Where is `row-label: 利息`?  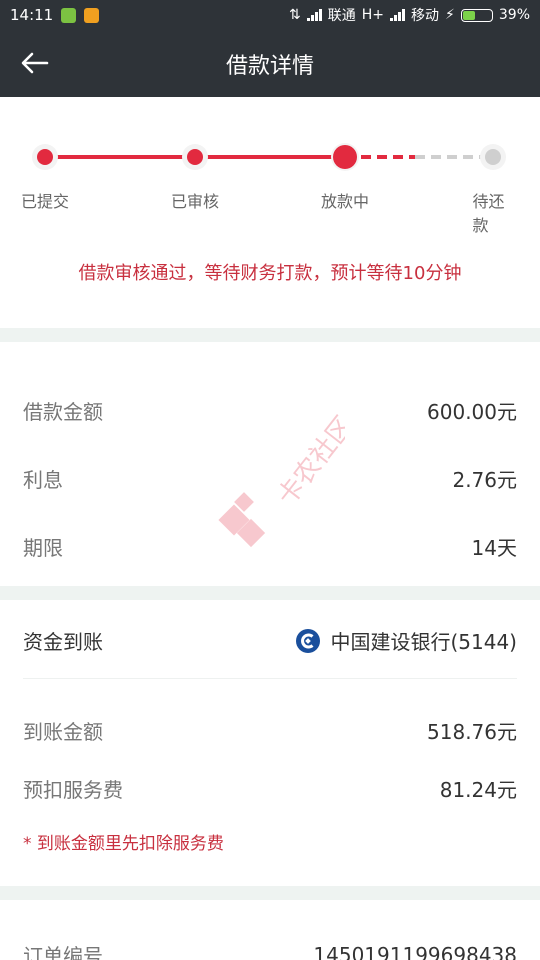 row-label: 利息 is located at coordinates (43, 479).